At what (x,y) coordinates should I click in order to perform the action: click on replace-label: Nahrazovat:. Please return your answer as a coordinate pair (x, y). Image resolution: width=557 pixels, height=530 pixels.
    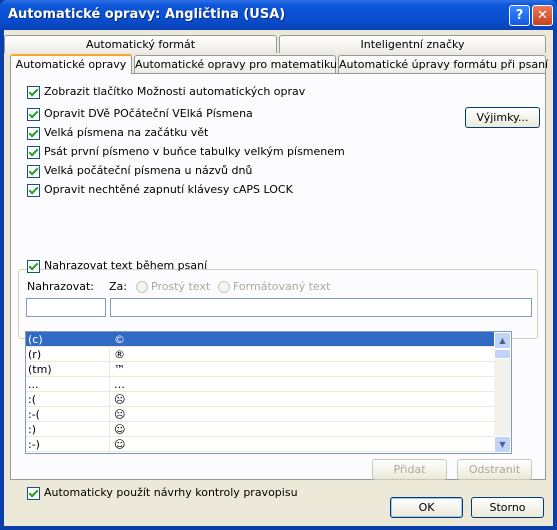
    Looking at the image, I should click on (60, 286).